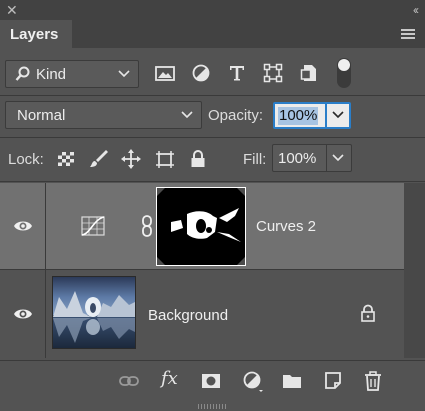  What do you see at coordinates (103, 115) in the screenshot?
I see `blend-mode-select: Normal` at bounding box center [103, 115].